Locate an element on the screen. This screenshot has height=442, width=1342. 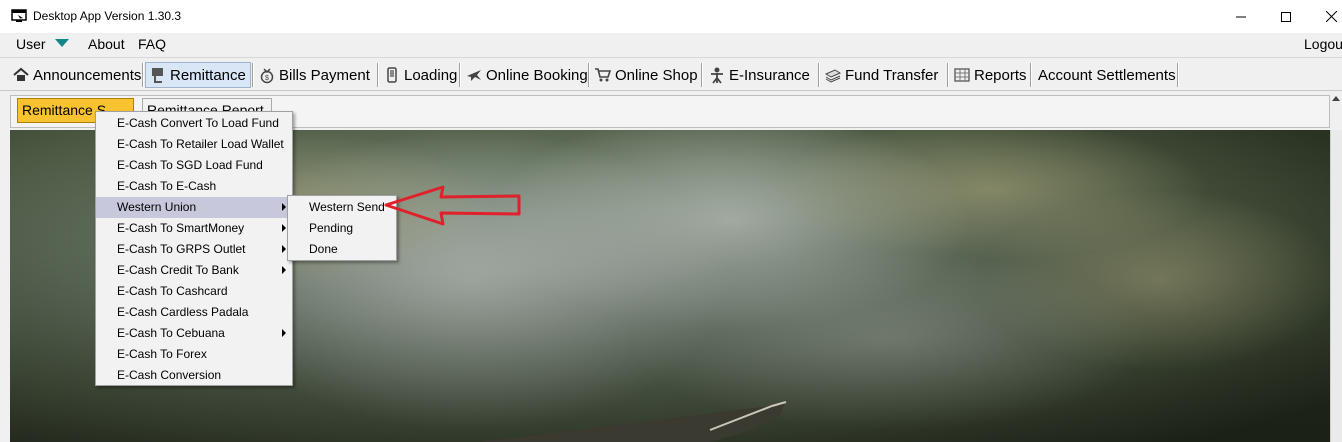
tab-label: Bills Payment is located at coordinates (324, 75).